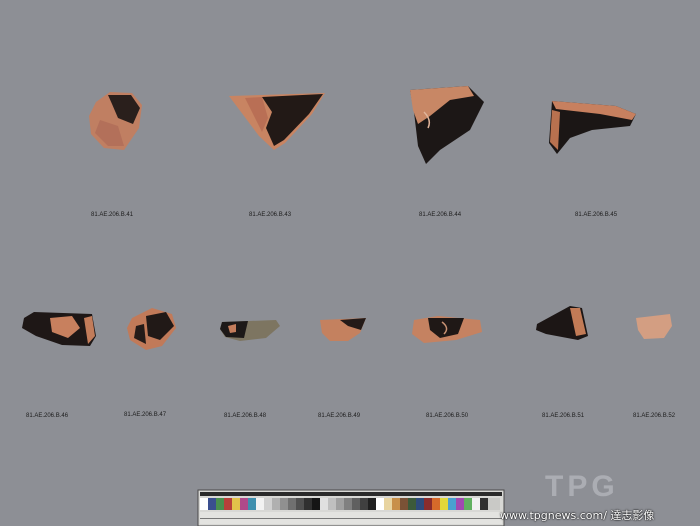 The width and height of the screenshot is (700, 526). What do you see at coordinates (145, 415) in the screenshot?
I see `label-81-ae-206-b-47: 81.AE.206.B.47` at bounding box center [145, 415].